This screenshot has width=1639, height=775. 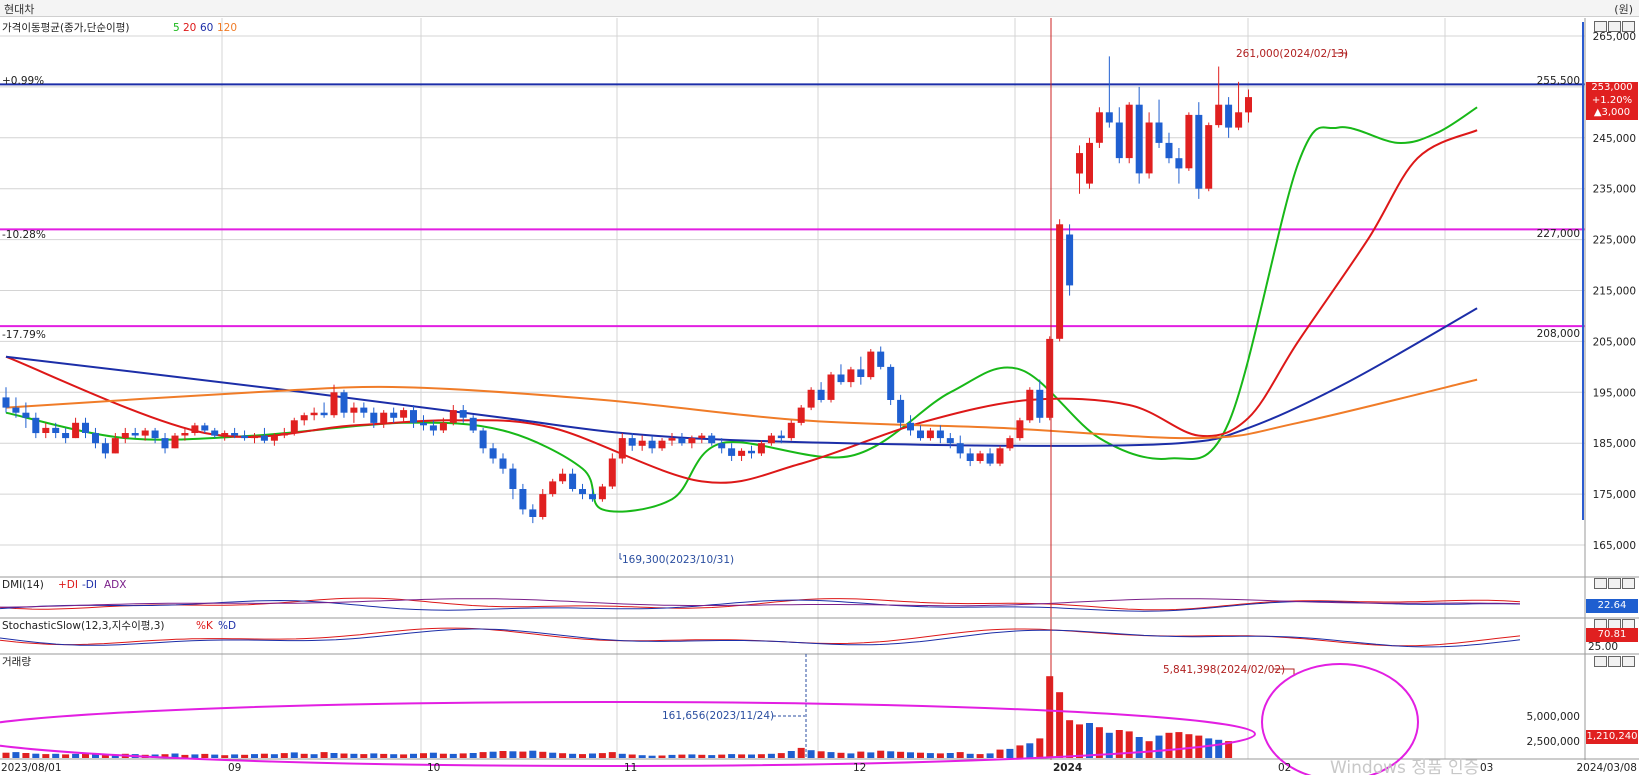 I want to click on level-label-1: -10.28%, so click(x=24, y=235).